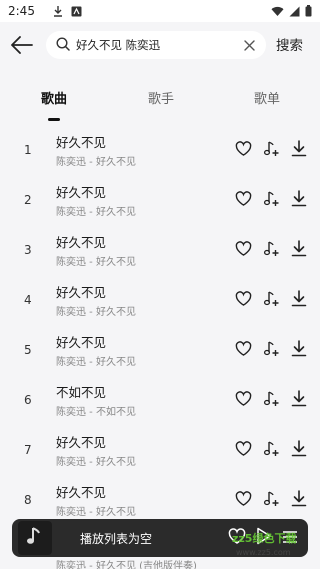 The height and width of the screenshot is (569, 320). I want to click on song-index: 1, so click(28, 150).